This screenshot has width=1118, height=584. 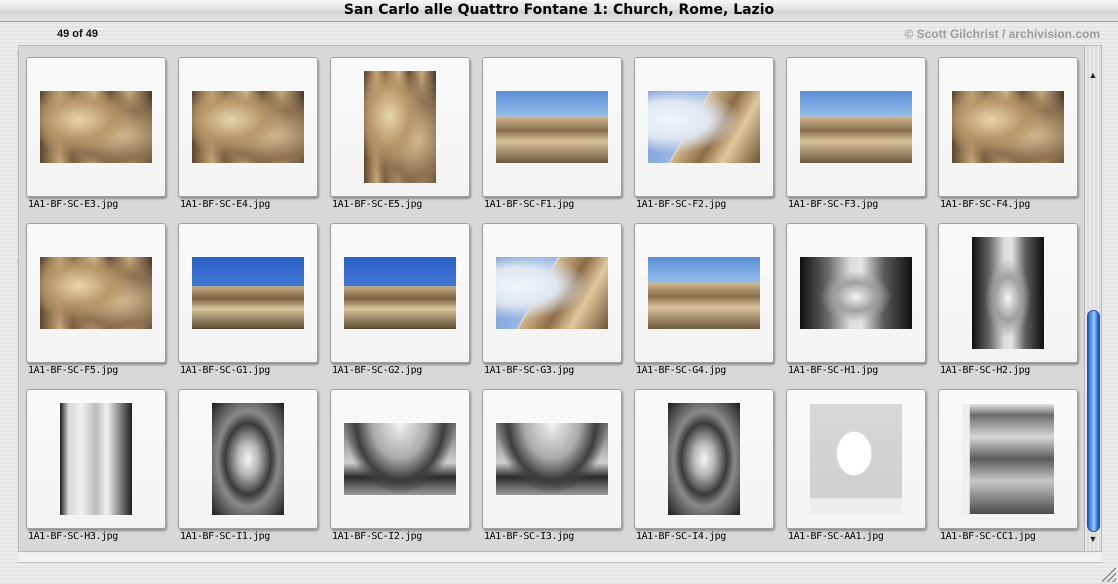 I want to click on thumbnail-item: 1A1-BF-SC-F2.jpg, so click(x=704, y=129).